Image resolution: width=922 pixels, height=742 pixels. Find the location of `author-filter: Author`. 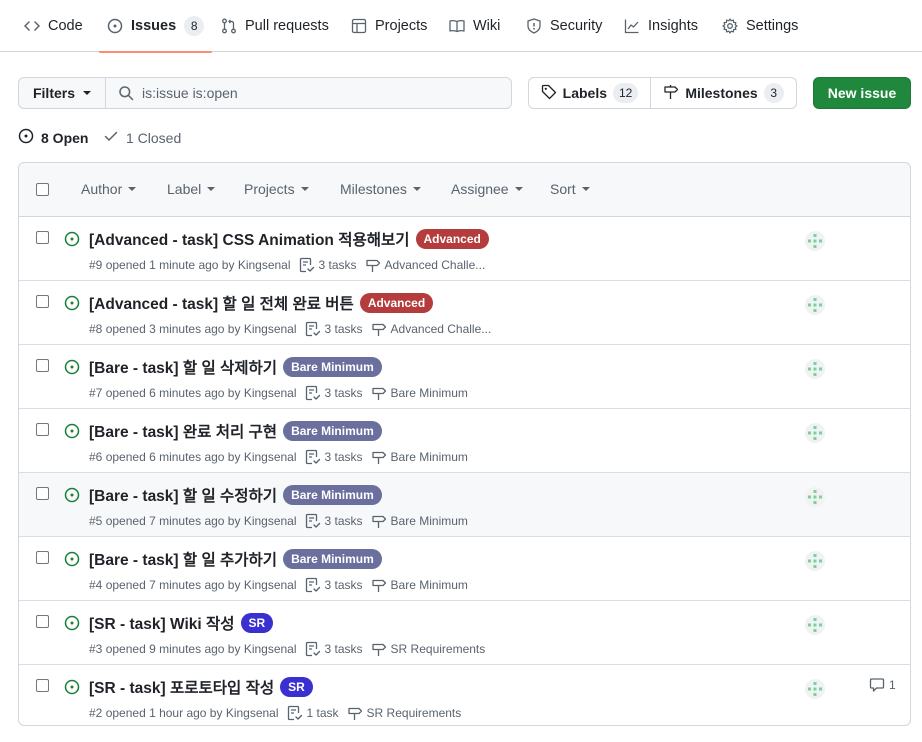

author-filter: Author is located at coordinates (109, 189).